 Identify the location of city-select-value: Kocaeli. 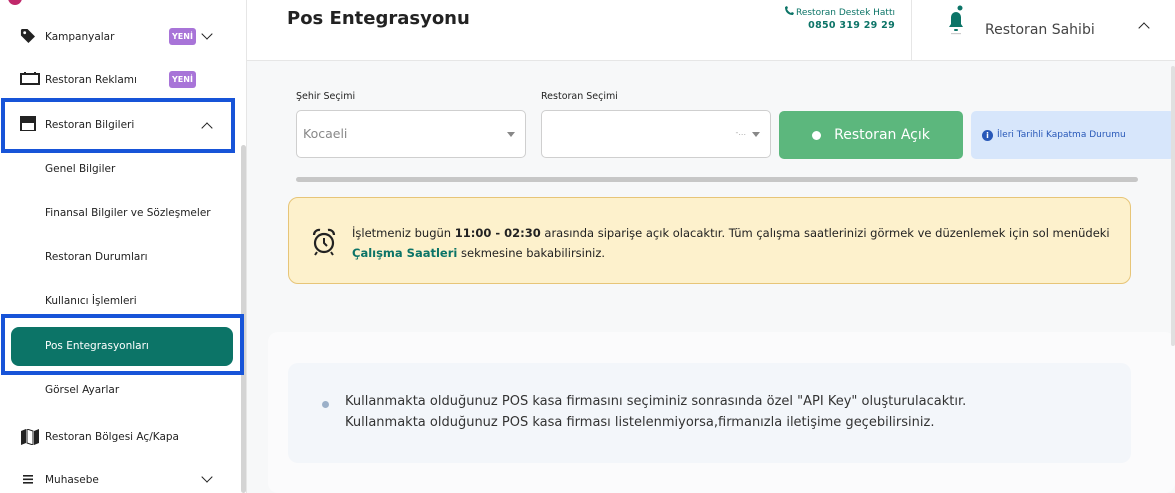
(325, 133).